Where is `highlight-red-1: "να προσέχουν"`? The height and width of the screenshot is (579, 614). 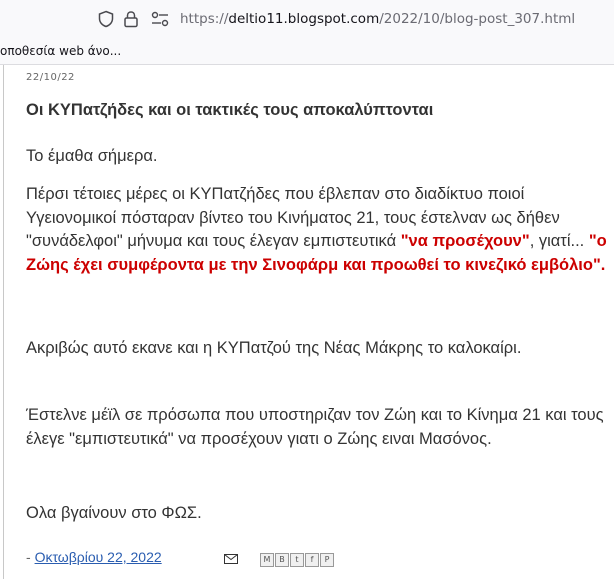
highlight-red-1: "να προσέχουν" is located at coordinates (465, 241).